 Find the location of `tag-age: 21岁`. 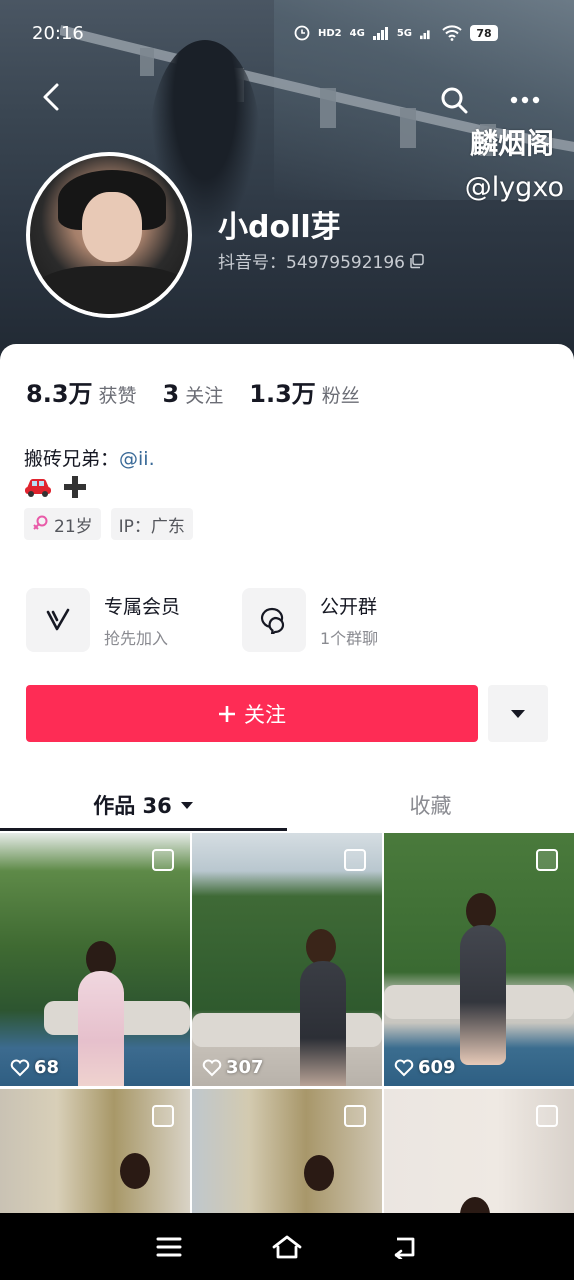

tag-age: 21岁 is located at coordinates (62, 524).